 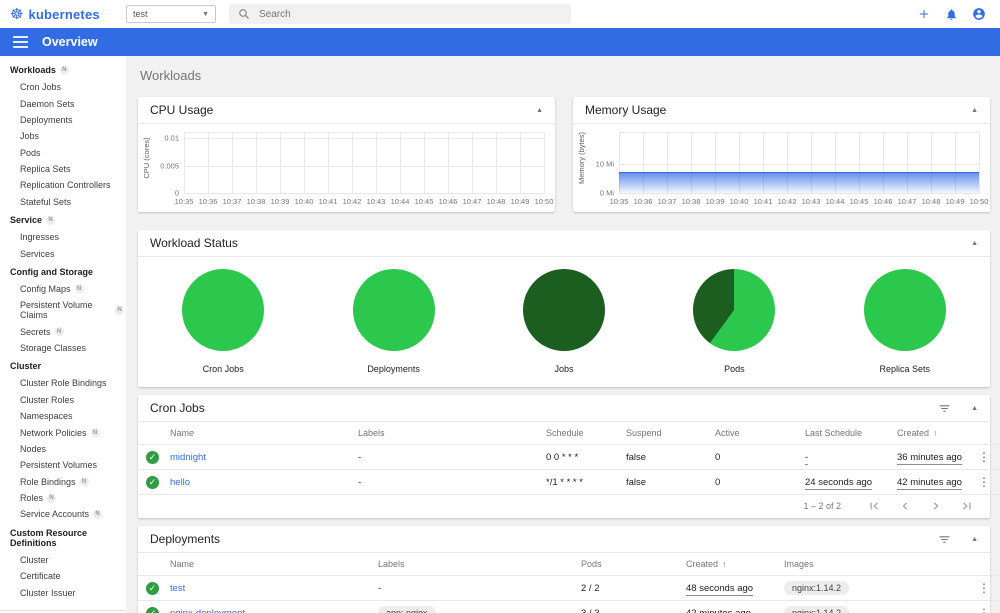 What do you see at coordinates (883, 201) in the screenshot?
I see `x-tick-label: 10:46` at bounding box center [883, 201].